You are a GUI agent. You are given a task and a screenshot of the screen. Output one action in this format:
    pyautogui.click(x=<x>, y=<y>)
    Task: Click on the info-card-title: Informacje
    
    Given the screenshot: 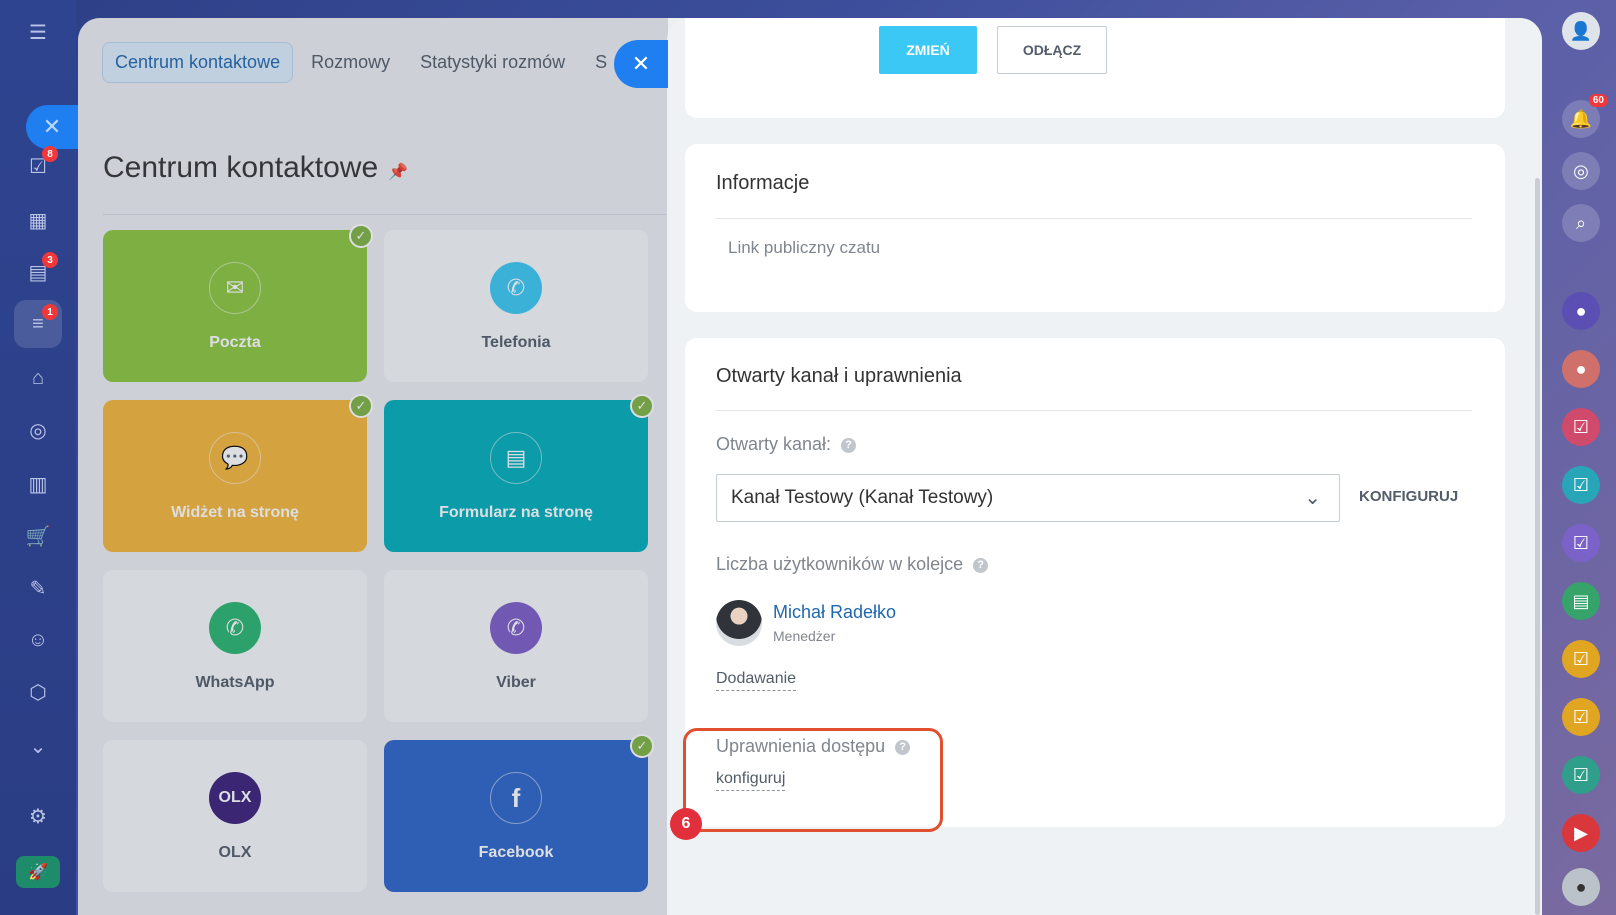 What is the action you would take?
    pyautogui.click(x=763, y=183)
    